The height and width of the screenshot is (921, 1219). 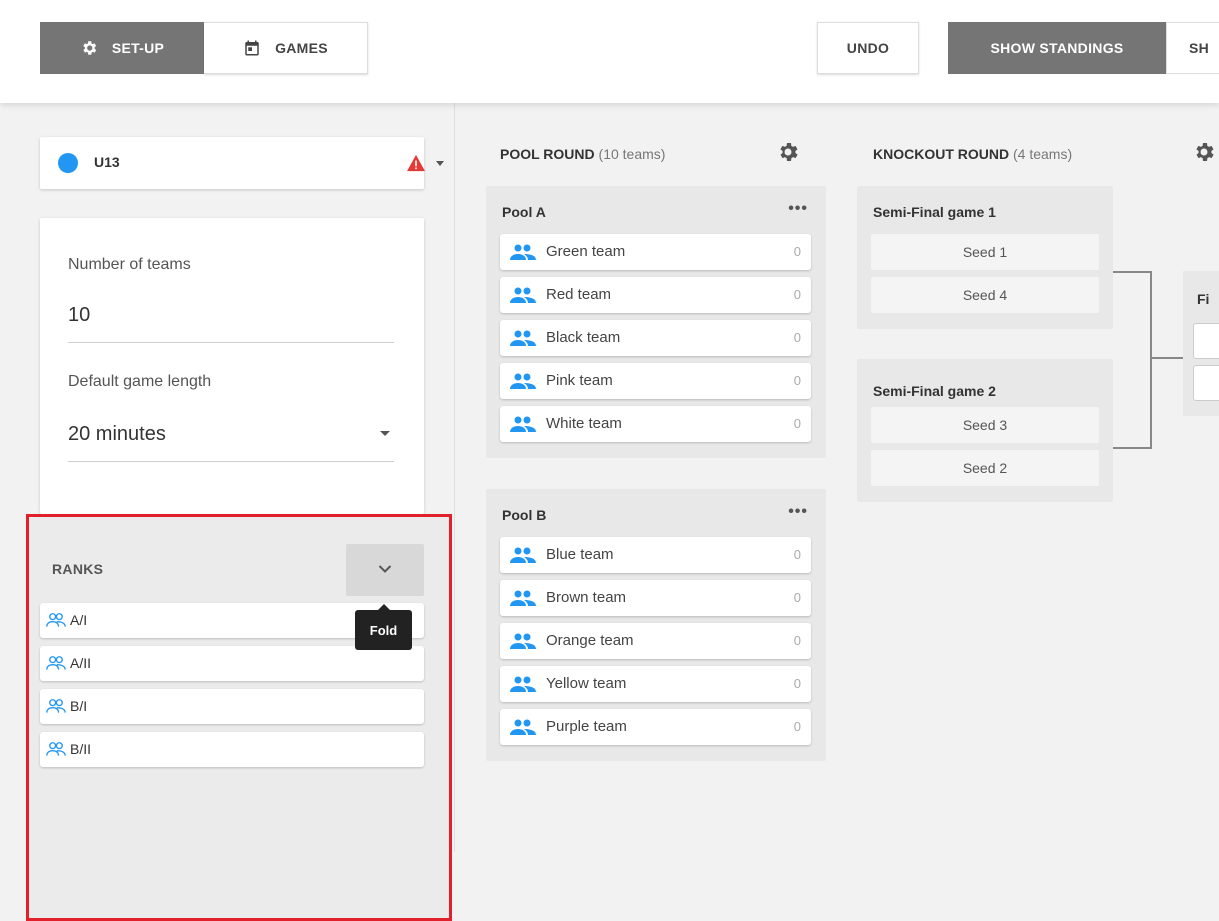 What do you see at coordinates (81, 663) in the screenshot?
I see `rank-label: A/II` at bounding box center [81, 663].